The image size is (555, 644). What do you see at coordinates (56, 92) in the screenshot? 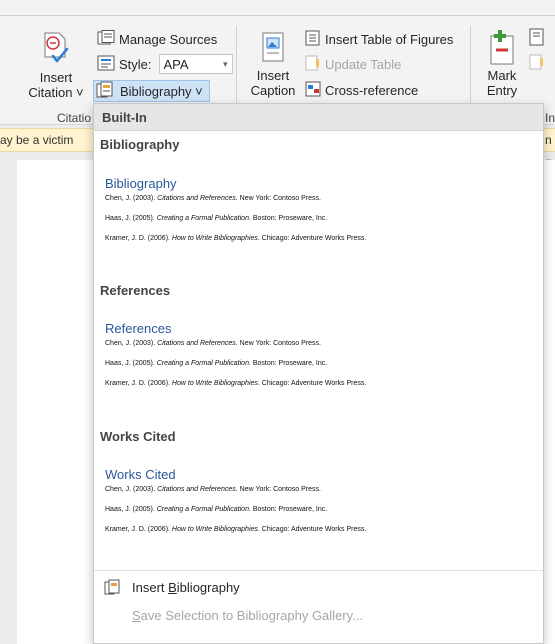
I see `insert-citation-label-2: Citation ˅` at bounding box center [56, 92].